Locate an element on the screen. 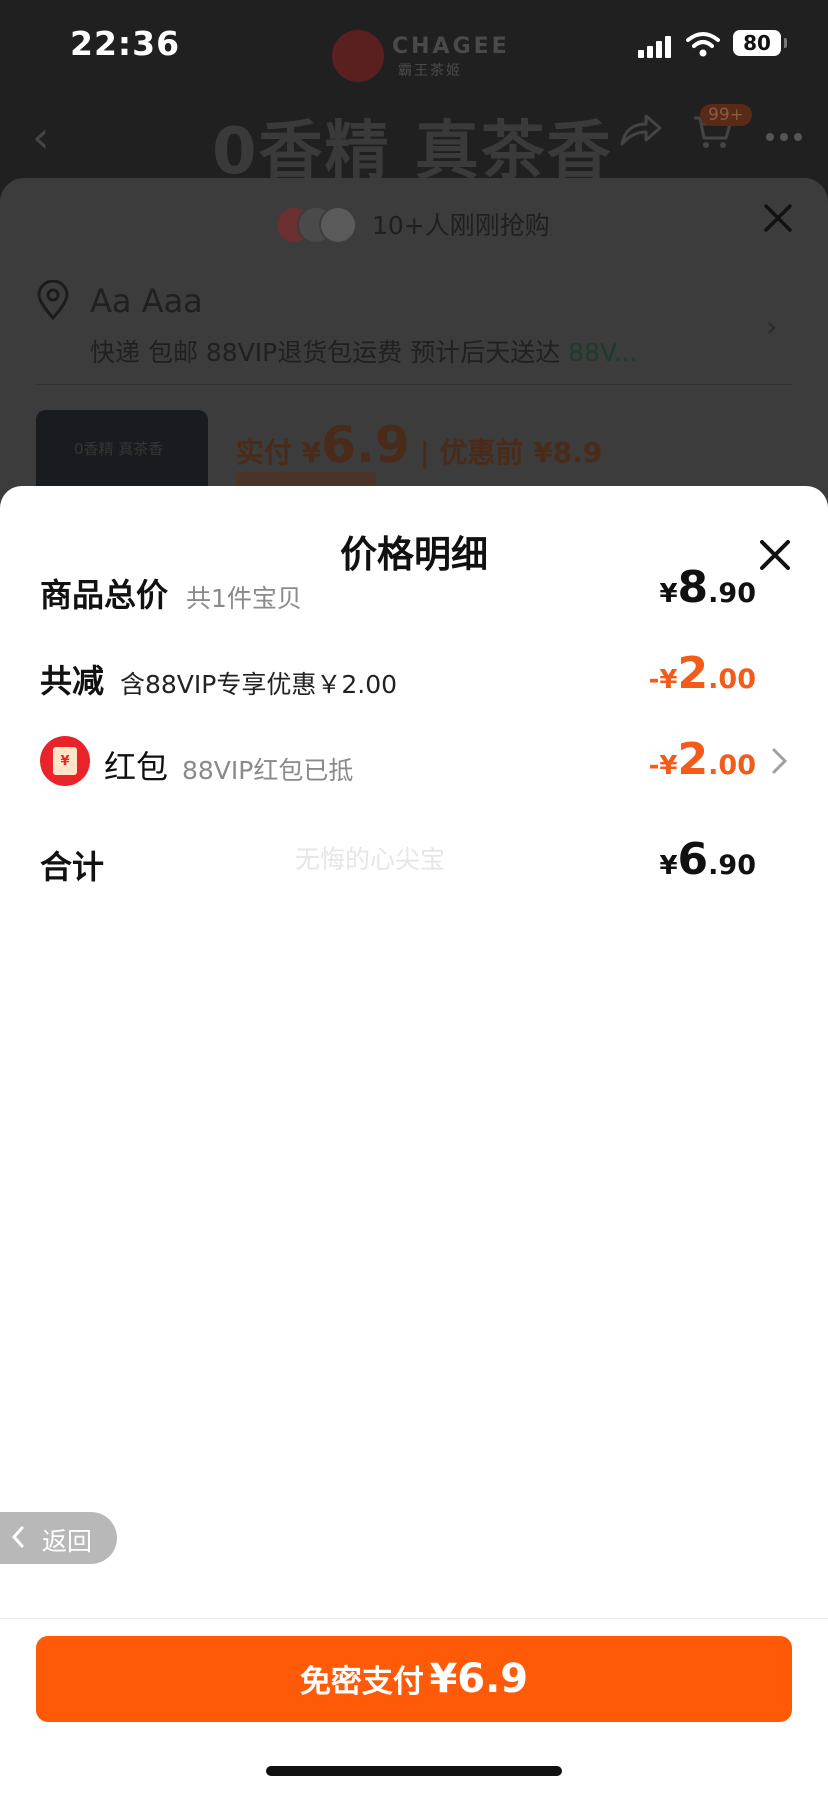  status-time: 22:36 is located at coordinates (125, 43).